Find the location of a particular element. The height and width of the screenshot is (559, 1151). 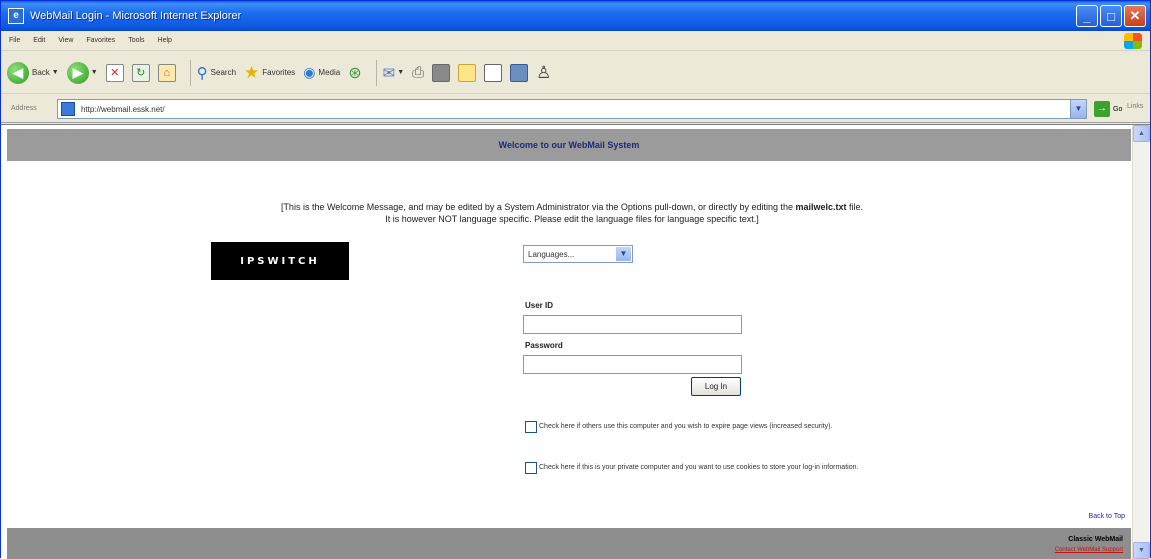

print-icon: ⎙ is located at coordinates (418, 72).